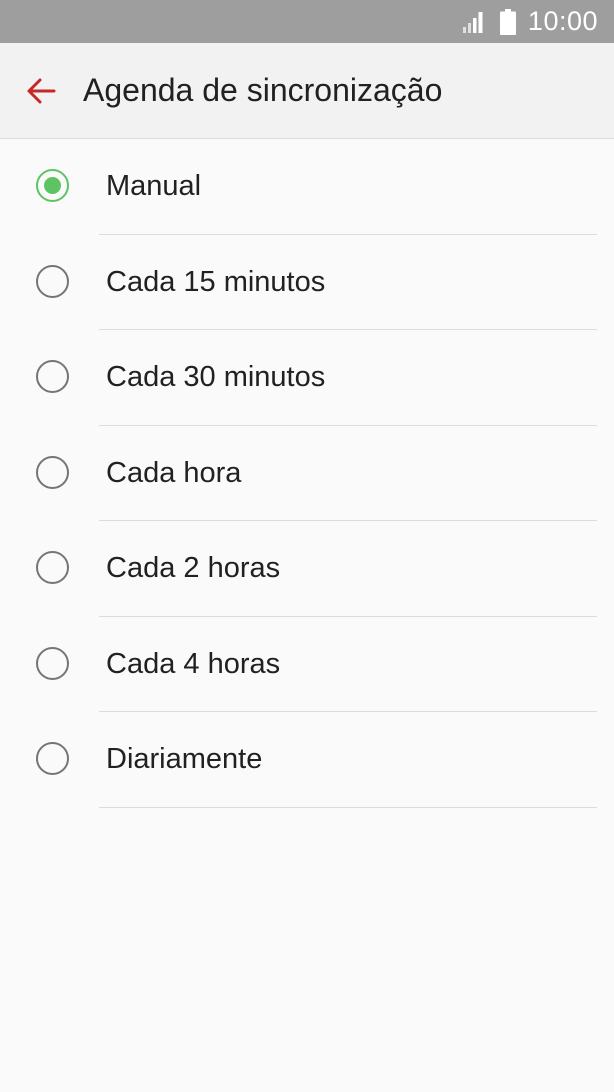  I want to click on option-every-30-minutes: Cada 30 minutos, so click(307, 378).